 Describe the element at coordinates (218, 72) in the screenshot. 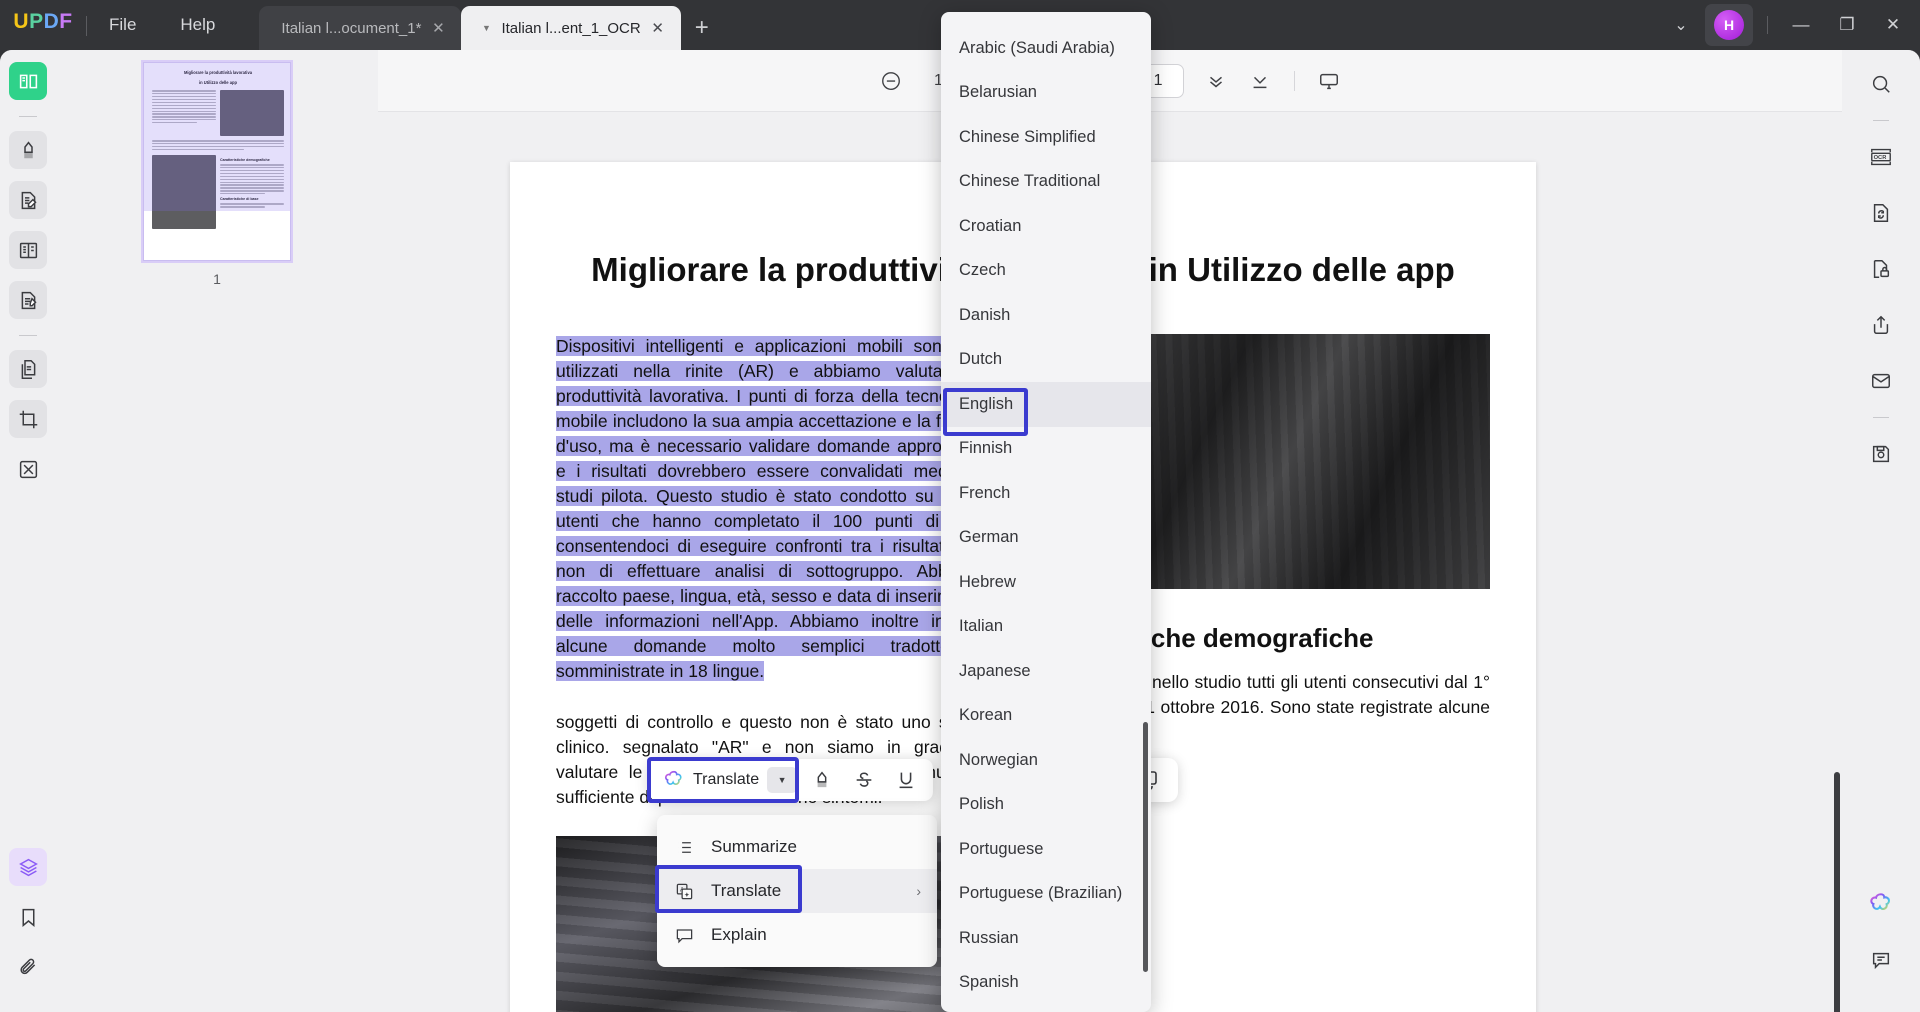

I see `thumbnail-title-1: Migliorare la produttività lavorativa` at that location.